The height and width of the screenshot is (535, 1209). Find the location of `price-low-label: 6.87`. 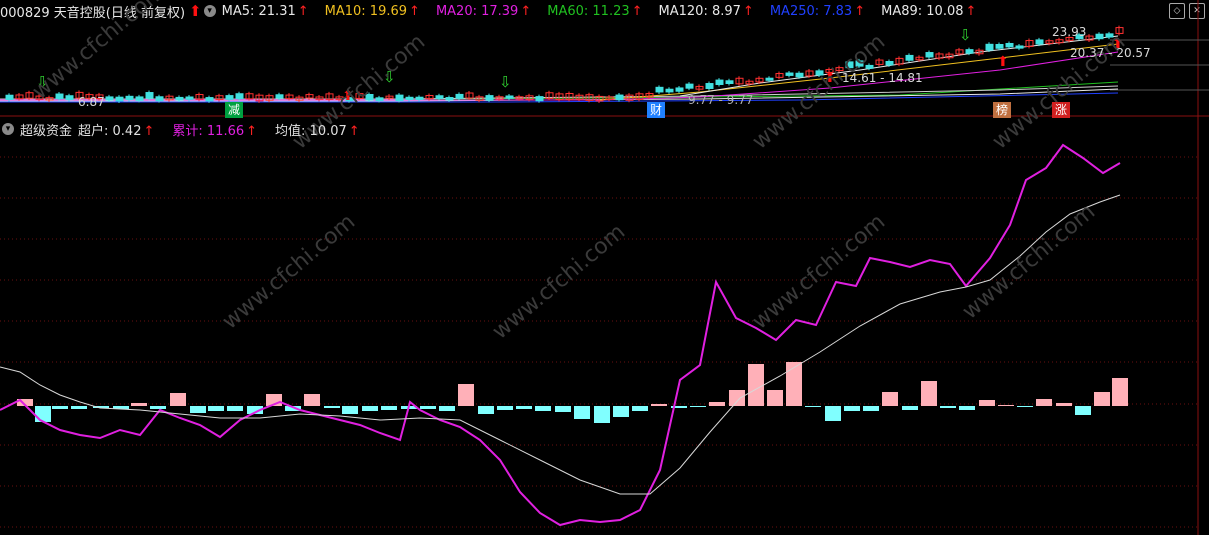

price-low-label: 6.87 is located at coordinates (91, 102).